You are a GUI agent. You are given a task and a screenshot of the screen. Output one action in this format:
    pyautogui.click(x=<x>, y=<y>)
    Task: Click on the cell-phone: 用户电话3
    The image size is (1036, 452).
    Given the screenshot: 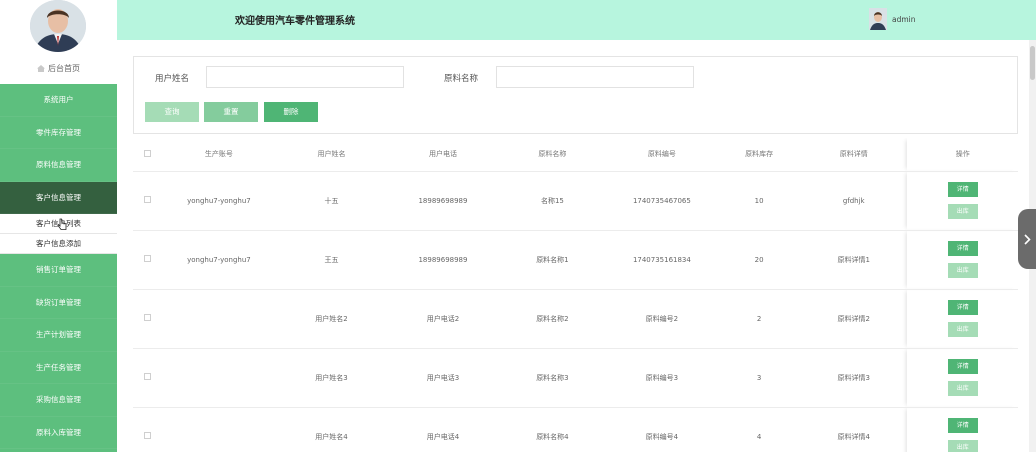 What is the action you would take?
    pyautogui.click(x=443, y=378)
    